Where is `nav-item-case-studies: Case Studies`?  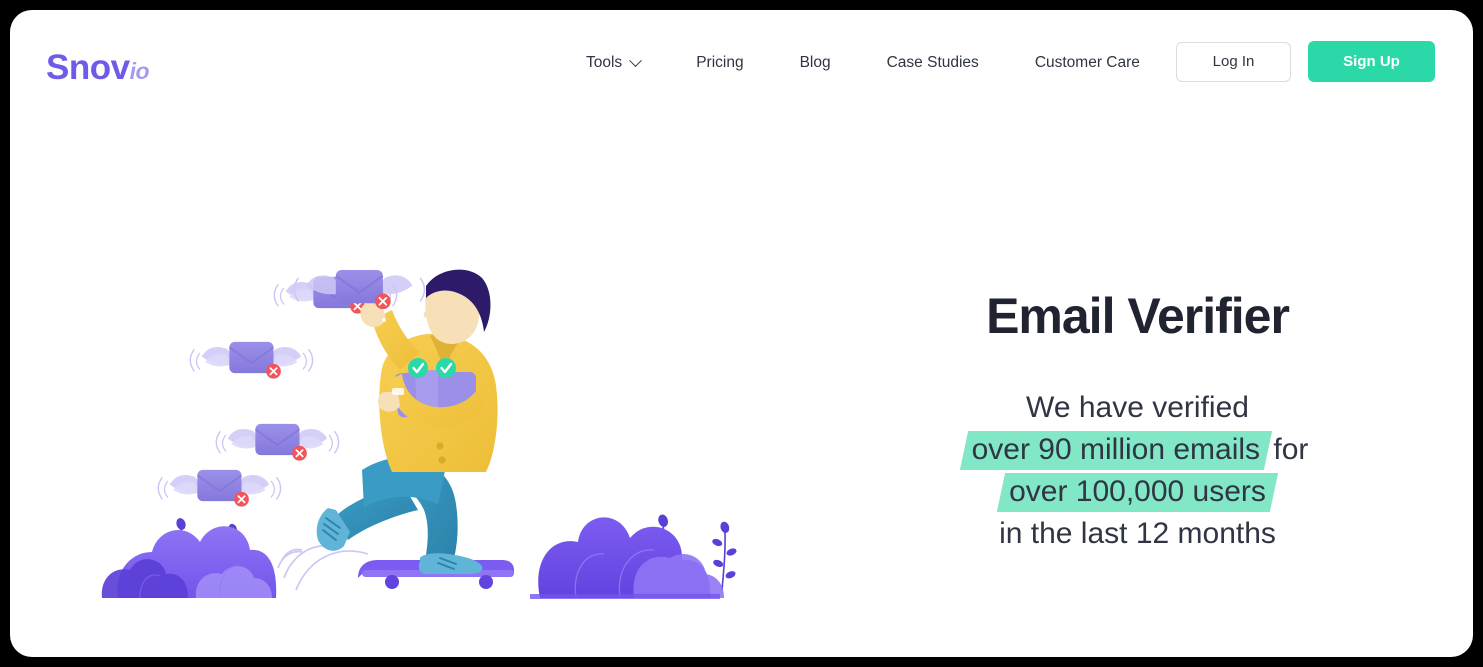
nav-item-case-studies: Case Studies is located at coordinates (933, 63).